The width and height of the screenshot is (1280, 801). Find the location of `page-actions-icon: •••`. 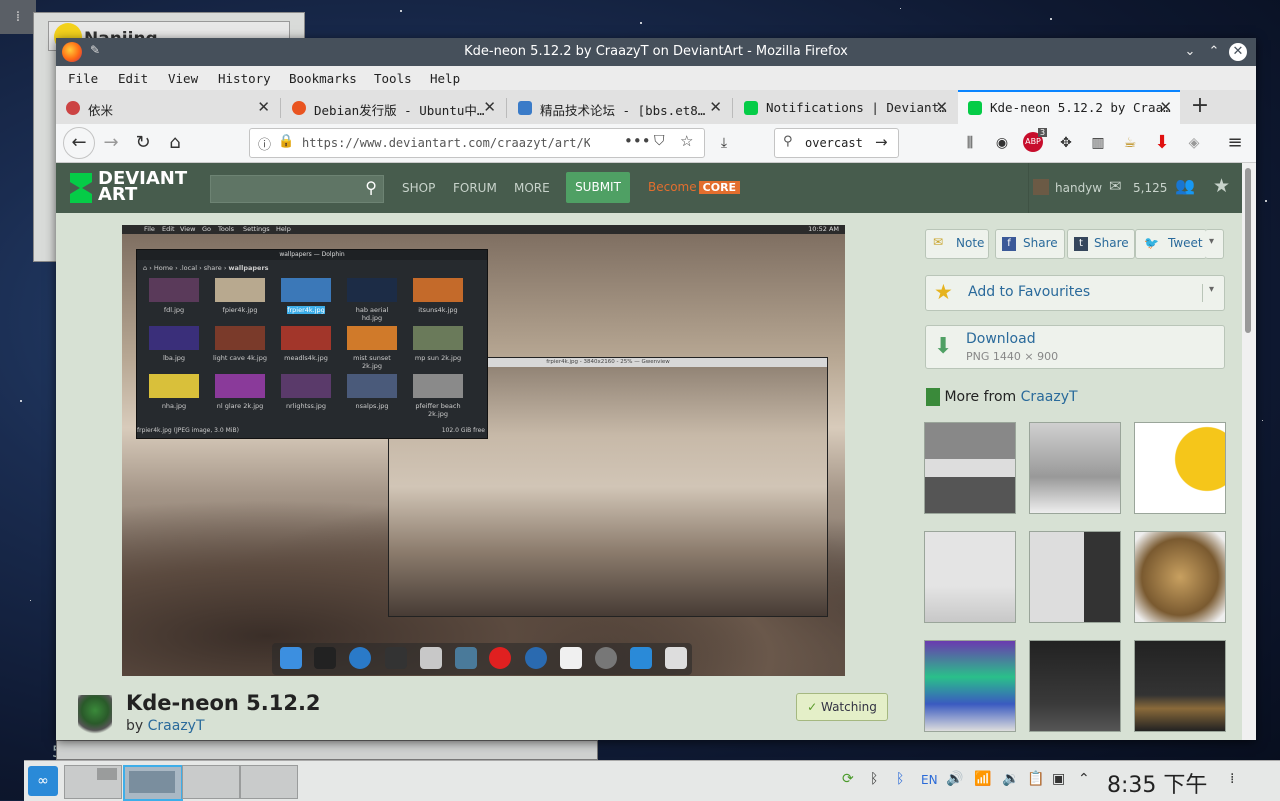

page-actions-icon: ••• is located at coordinates (637, 141).